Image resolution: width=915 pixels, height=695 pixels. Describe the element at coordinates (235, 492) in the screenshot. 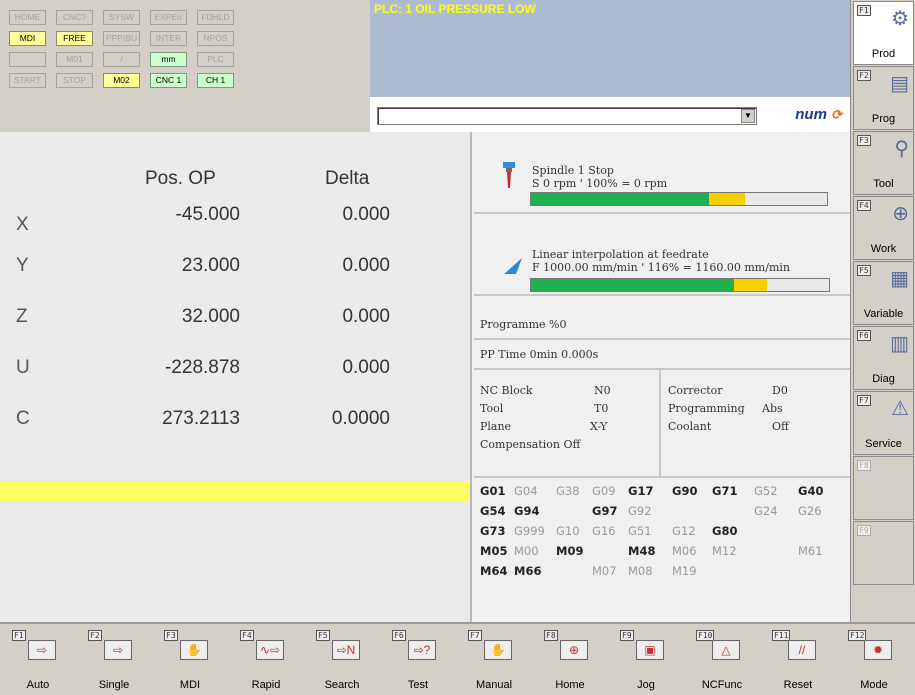

I see `message-bar` at that location.